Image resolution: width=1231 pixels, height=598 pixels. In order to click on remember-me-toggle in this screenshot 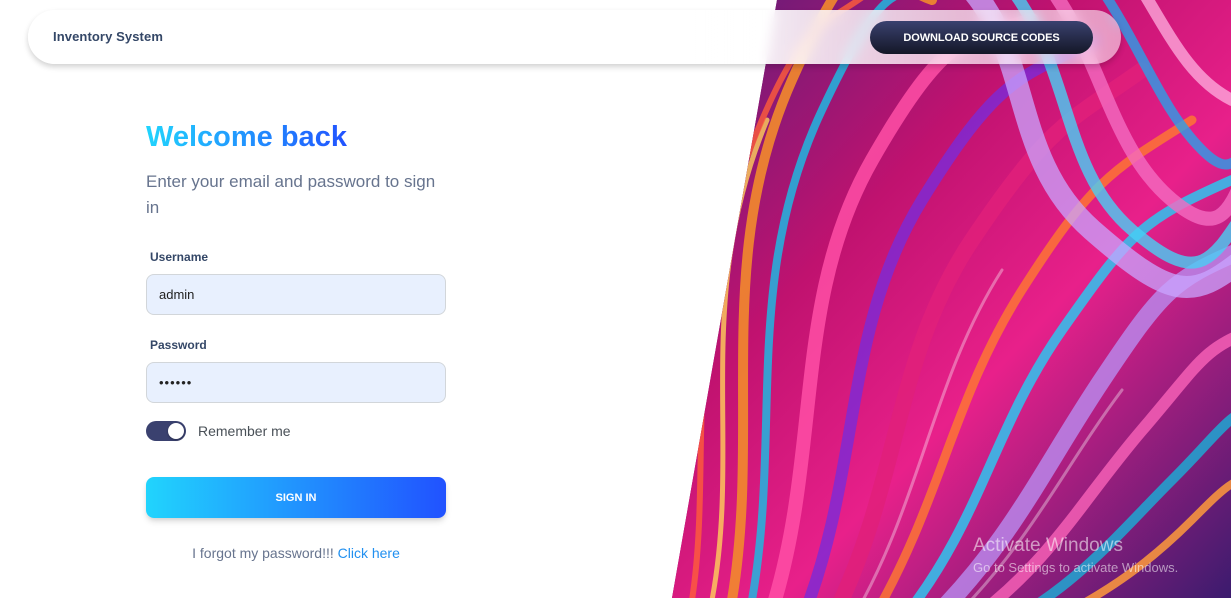, I will do `click(166, 431)`.